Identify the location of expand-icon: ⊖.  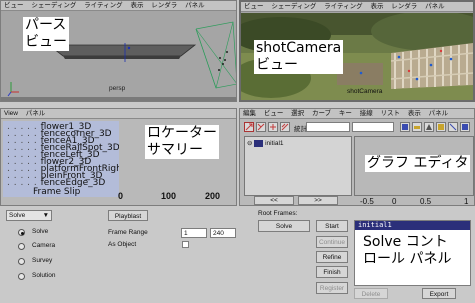
(249, 143).